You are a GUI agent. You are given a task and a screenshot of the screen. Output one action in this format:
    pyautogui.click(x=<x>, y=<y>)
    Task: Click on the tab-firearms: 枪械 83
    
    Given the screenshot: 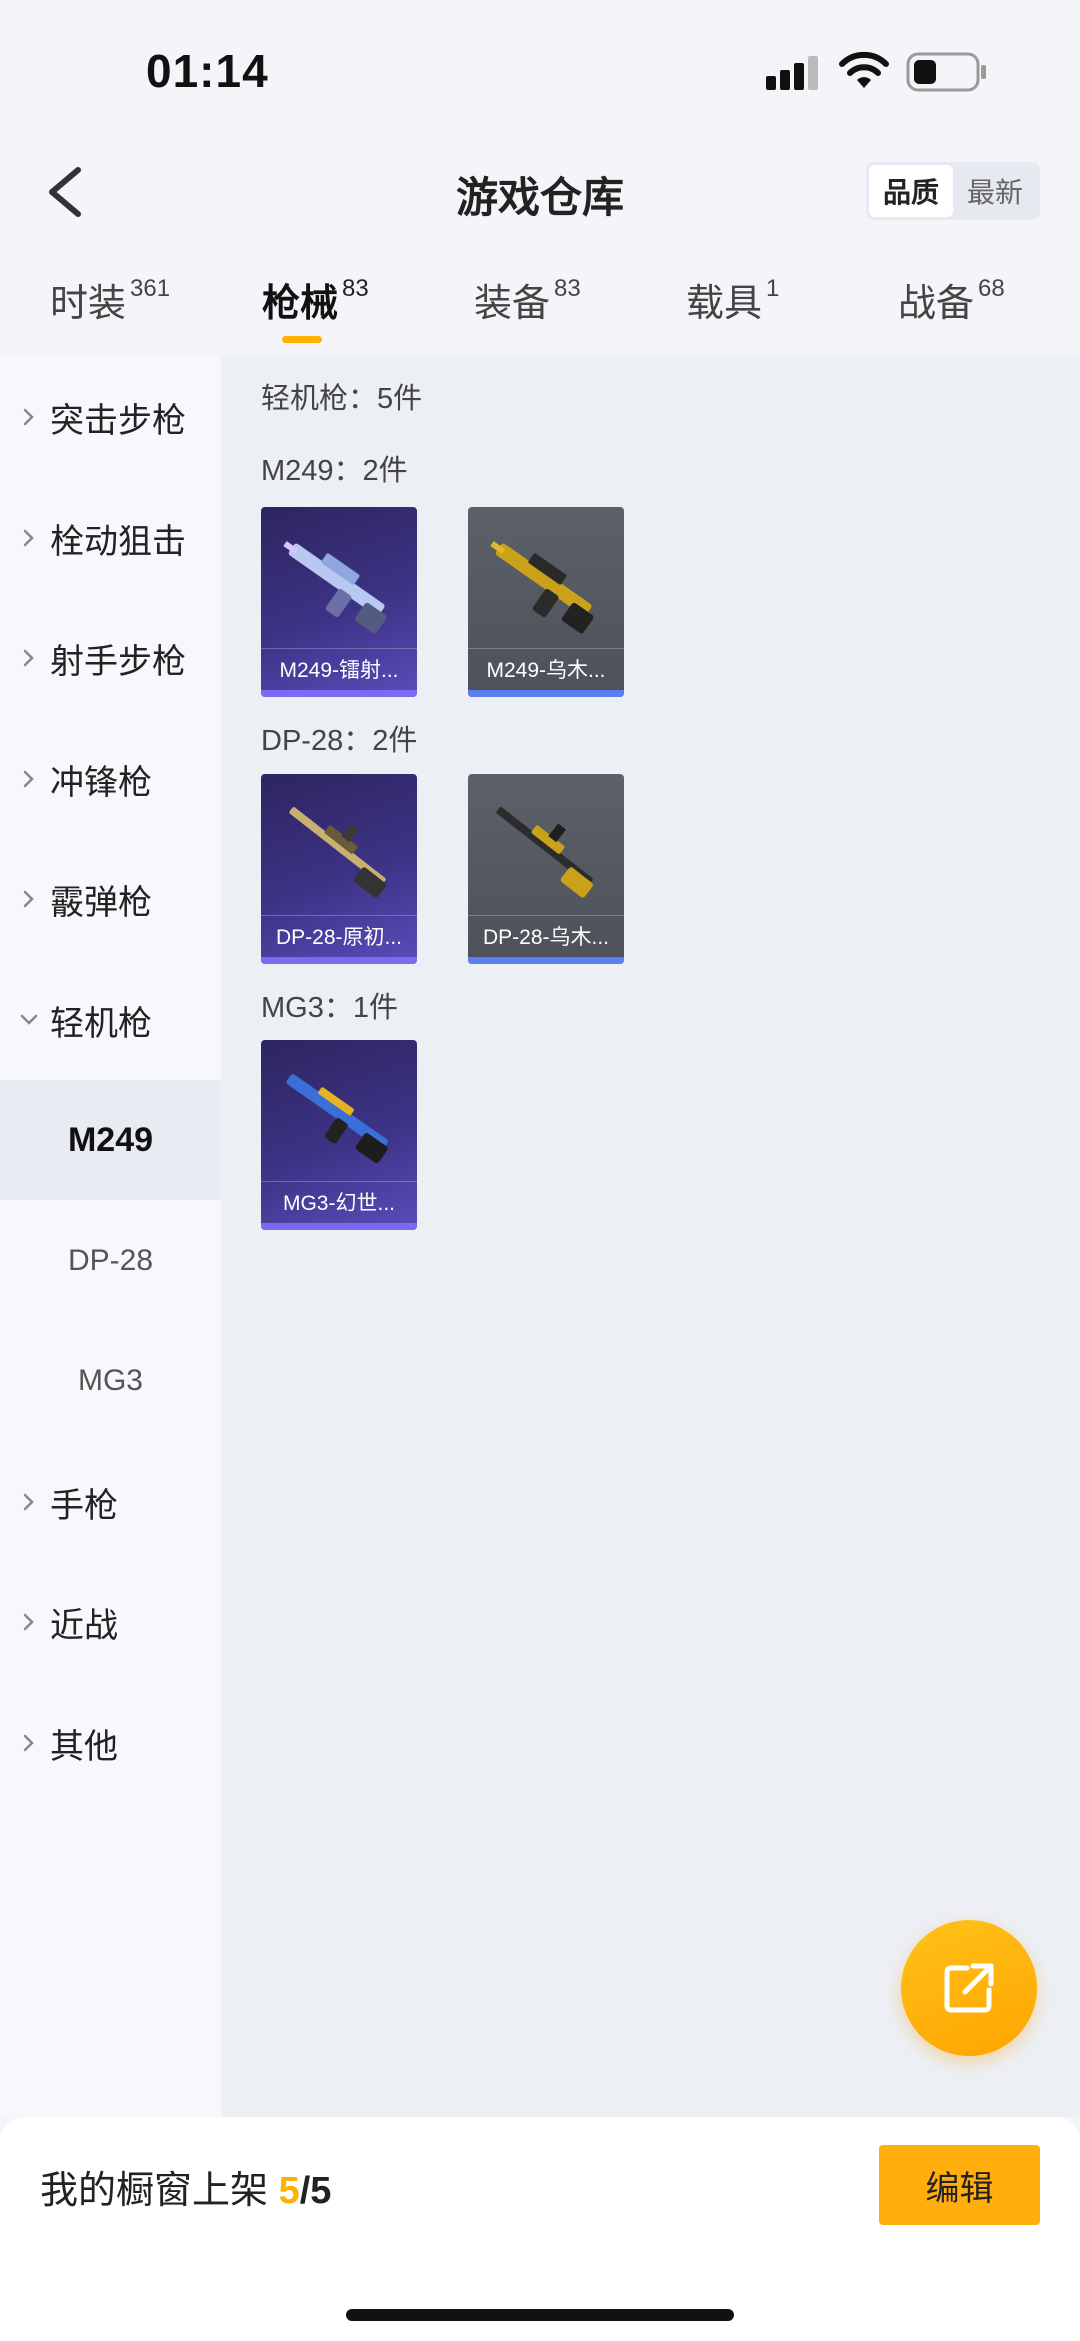 What is the action you would take?
    pyautogui.click(x=315, y=299)
    